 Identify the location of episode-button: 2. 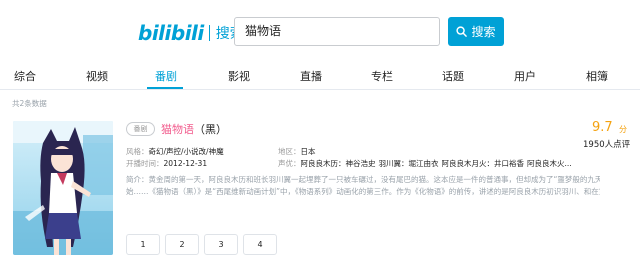
(182, 244).